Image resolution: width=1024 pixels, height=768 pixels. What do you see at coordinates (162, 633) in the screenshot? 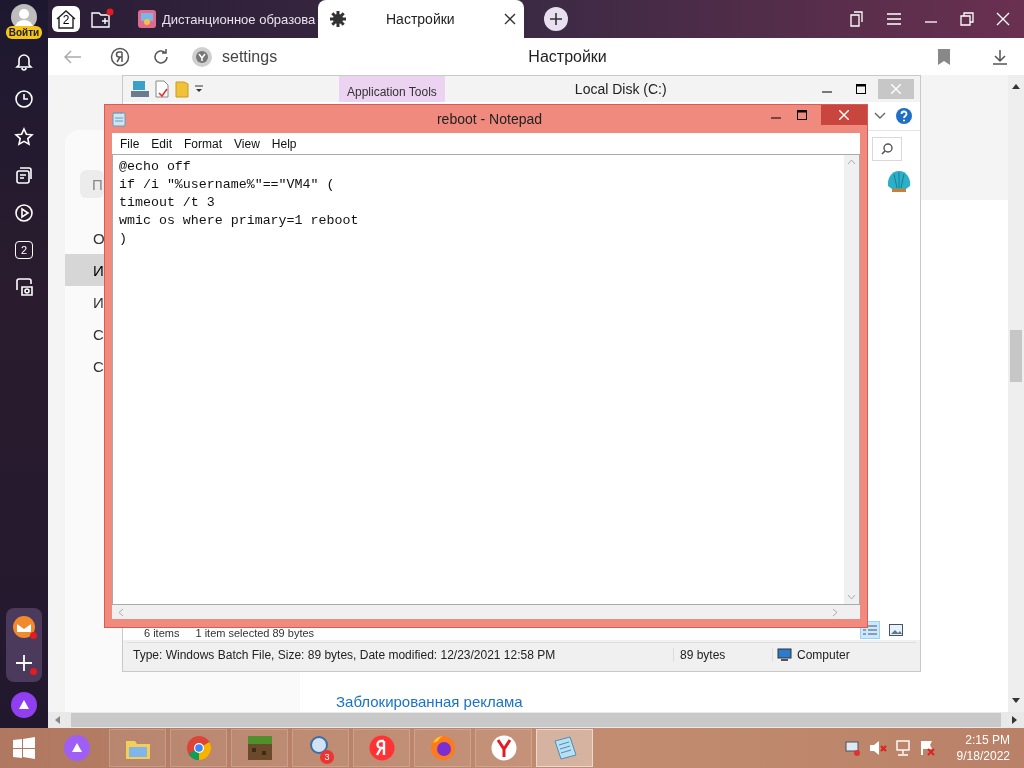
I see `item-count: 6 items` at bounding box center [162, 633].